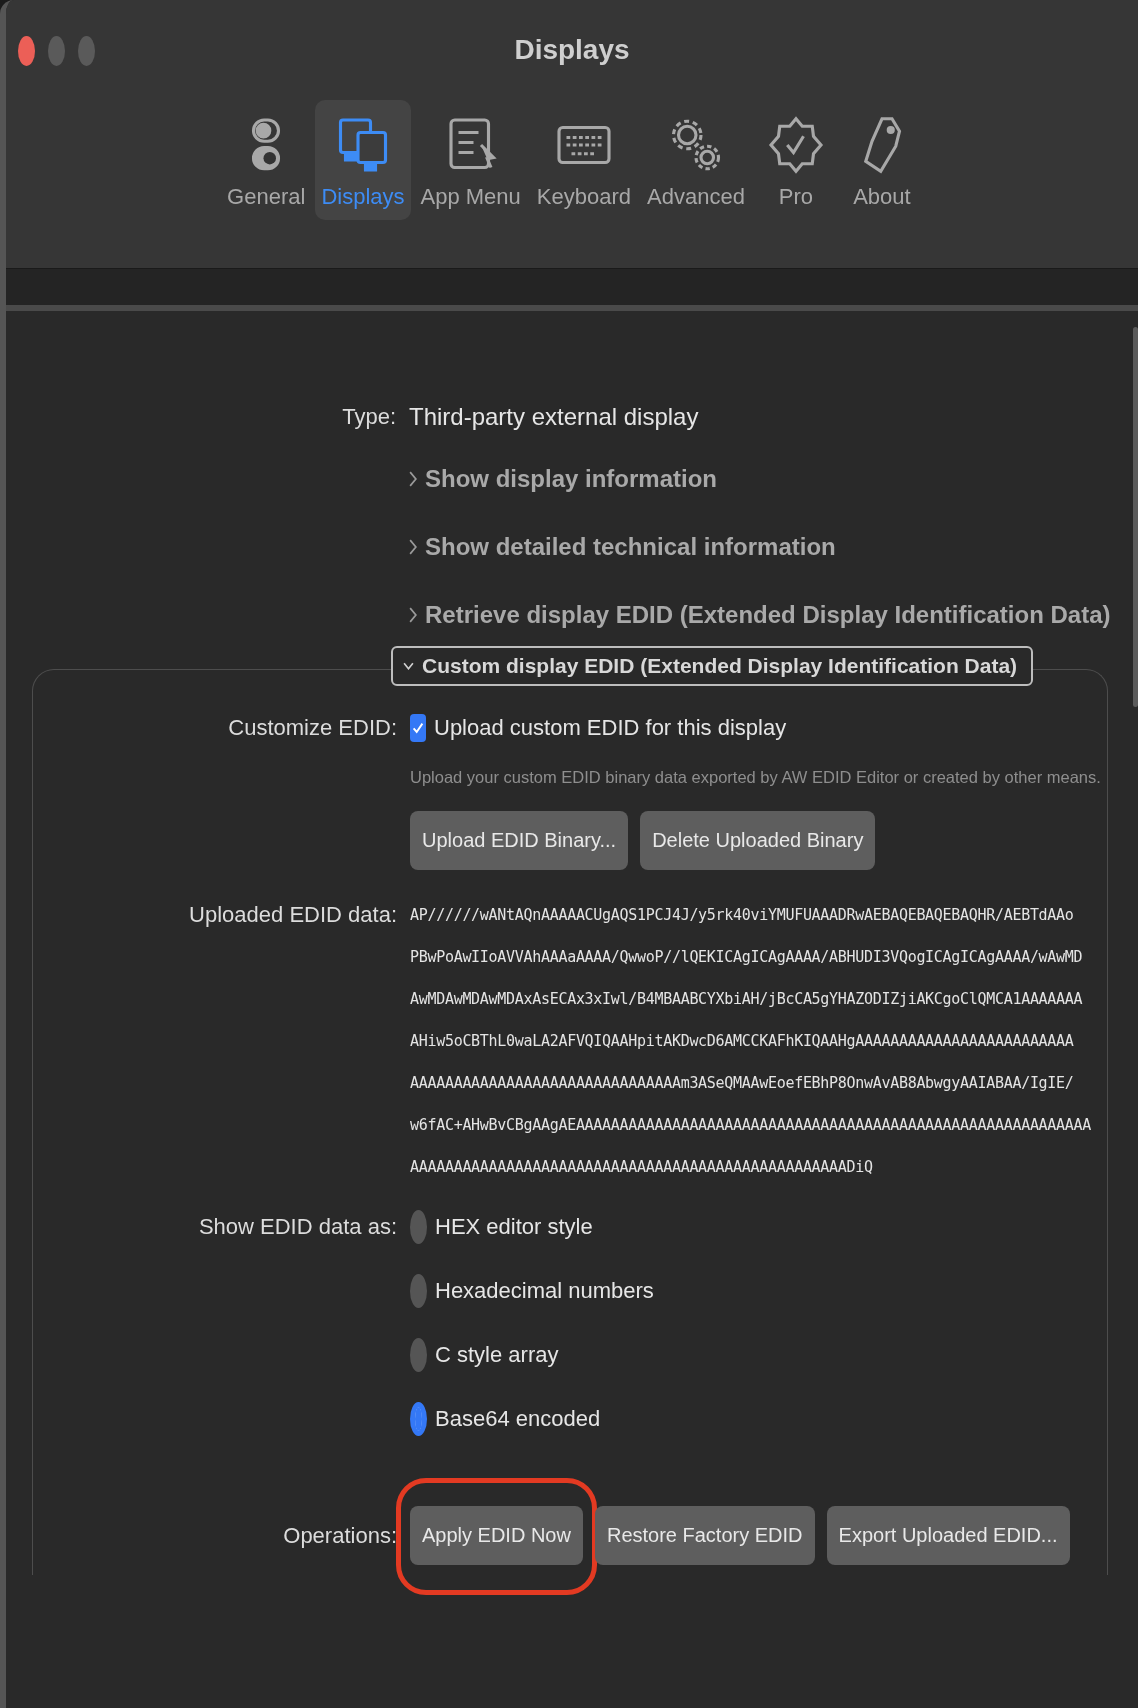 This screenshot has height=1708, width=1138. What do you see at coordinates (642, 1167) in the screenshot?
I see `edid-data-line: AAAAAAAAAAAAAAAAAAAAAAAAAAAAAAAAAAAAAAAAAAAAAAAAAADiQ` at bounding box center [642, 1167].